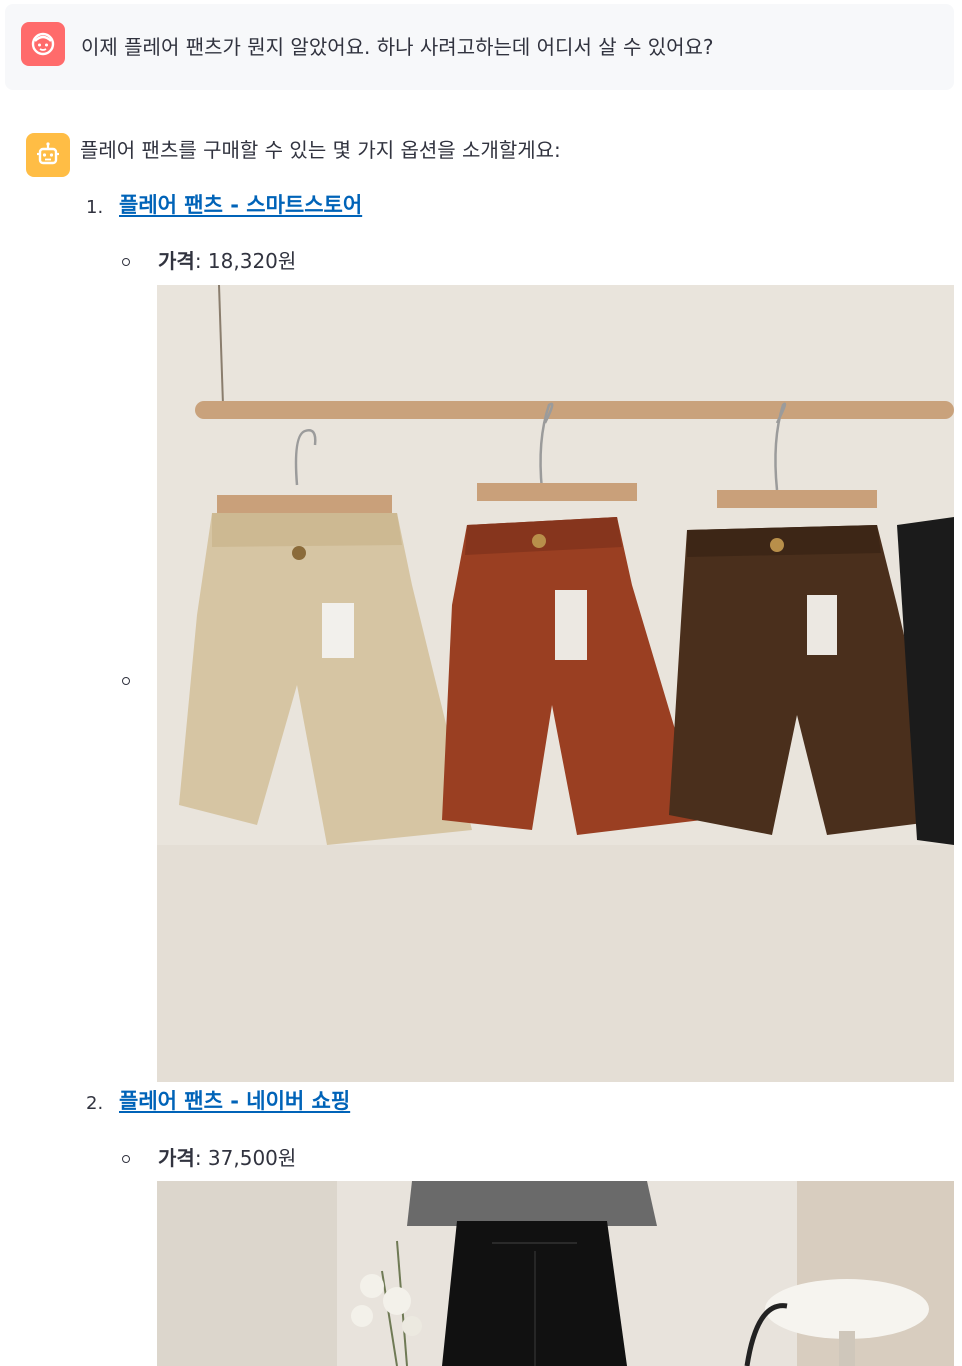 This screenshot has height=1366, width=962. What do you see at coordinates (320, 150) in the screenshot?
I see `bot-intro-text: 플레어 팬츠를 구매할 수 있는 몇 가지 옵션을 소개할게요:` at bounding box center [320, 150].